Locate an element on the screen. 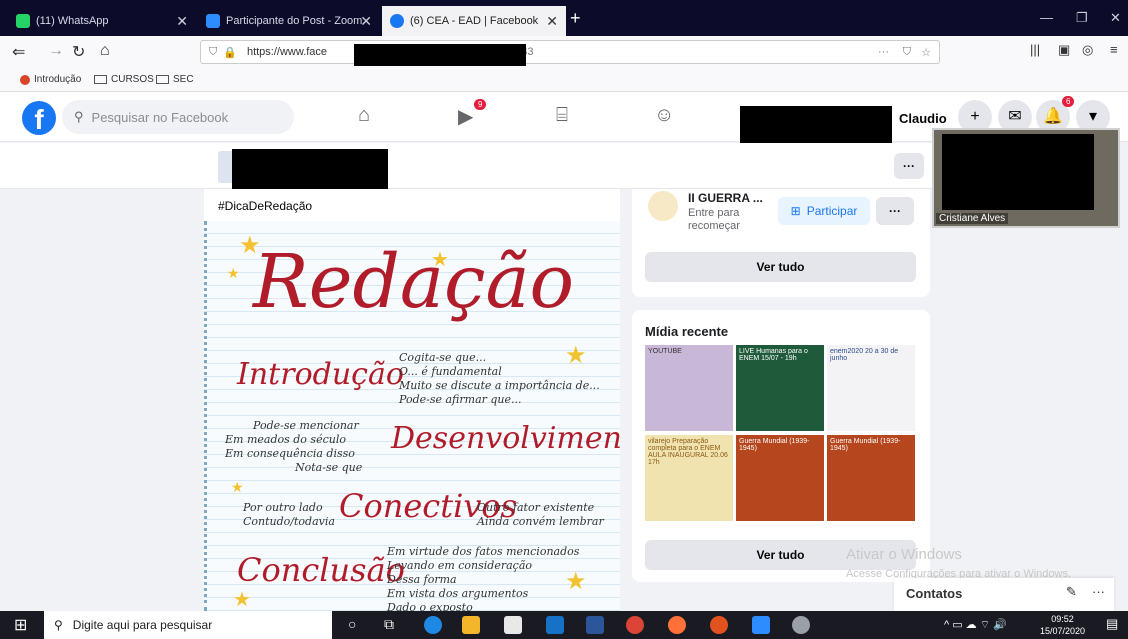  facebook-logo: f is located at coordinates (39, 118).